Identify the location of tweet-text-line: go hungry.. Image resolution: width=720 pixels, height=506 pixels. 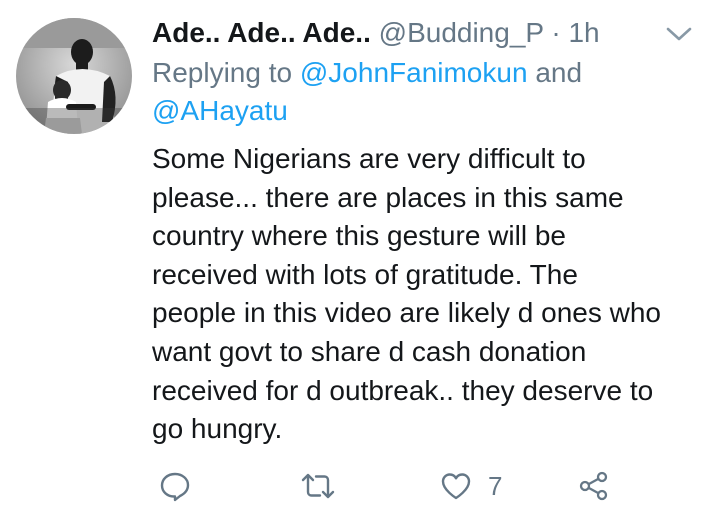
(217, 429).